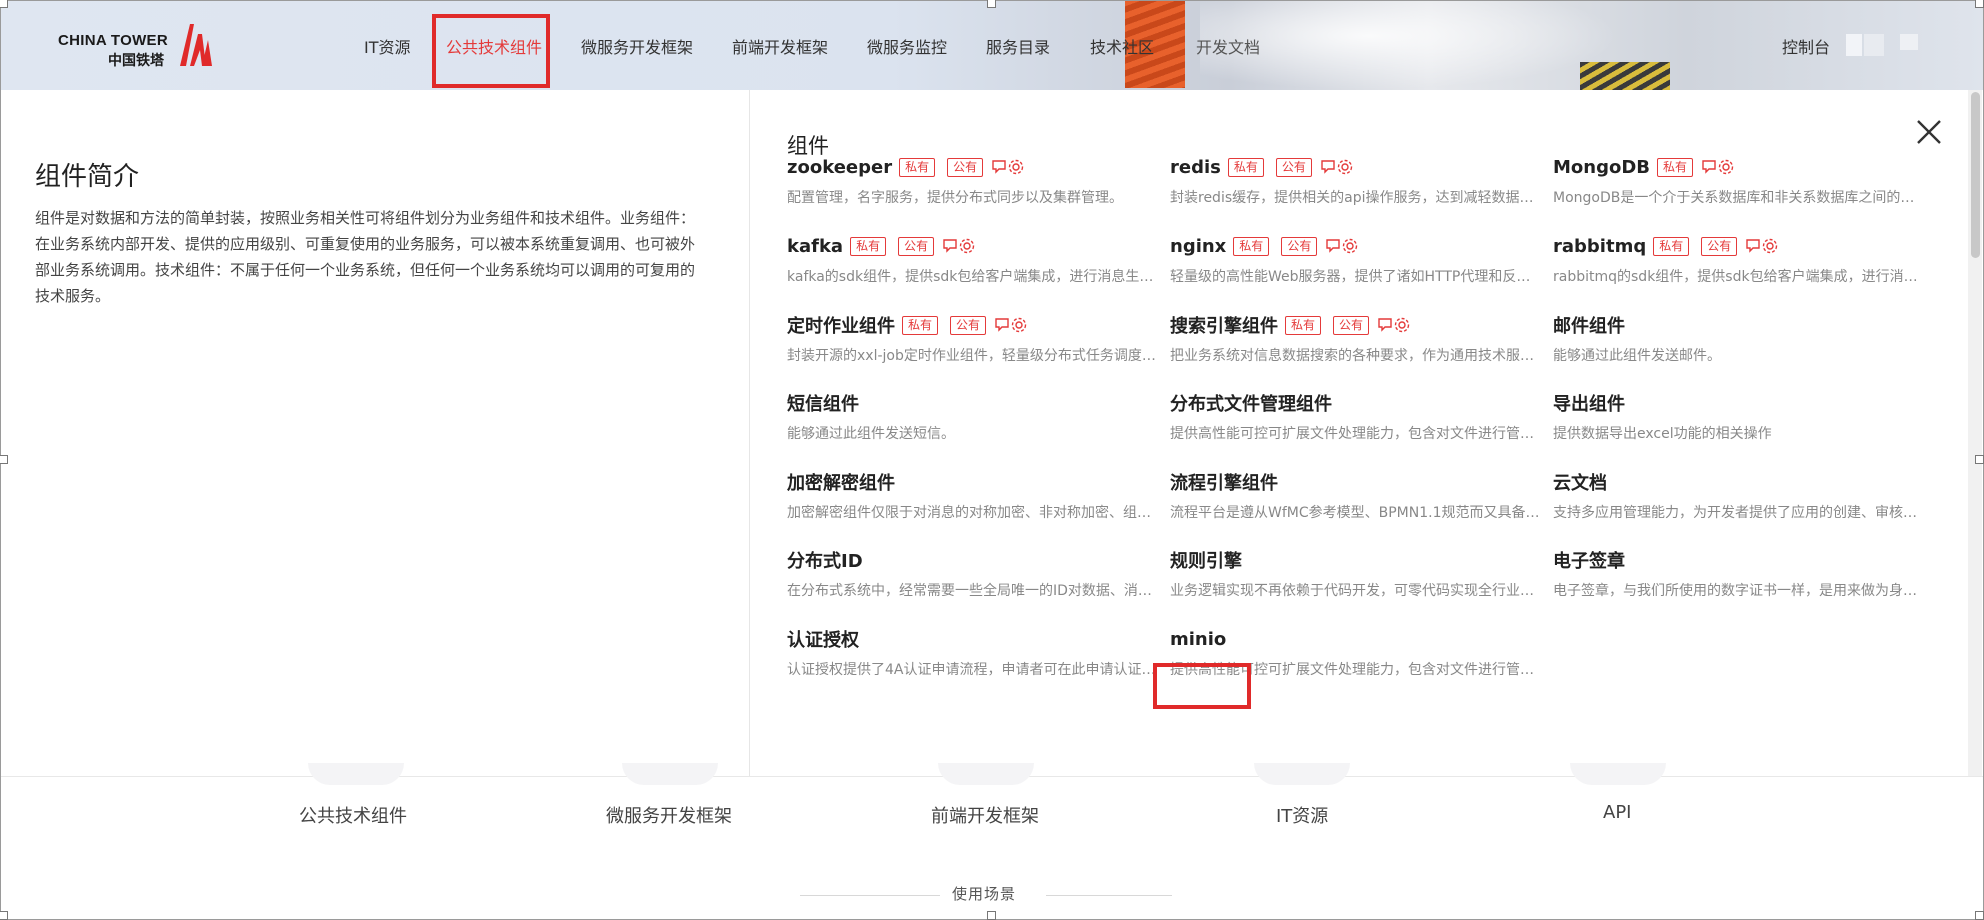 The width and height of the screenshot is (1984, 920). Describe the element at coordinates (972, 652) in the screenshot. I see `component-card: 认证授权认证授权提供了4A认证申请流程，申请者可在此申请认证授权等` at that location.